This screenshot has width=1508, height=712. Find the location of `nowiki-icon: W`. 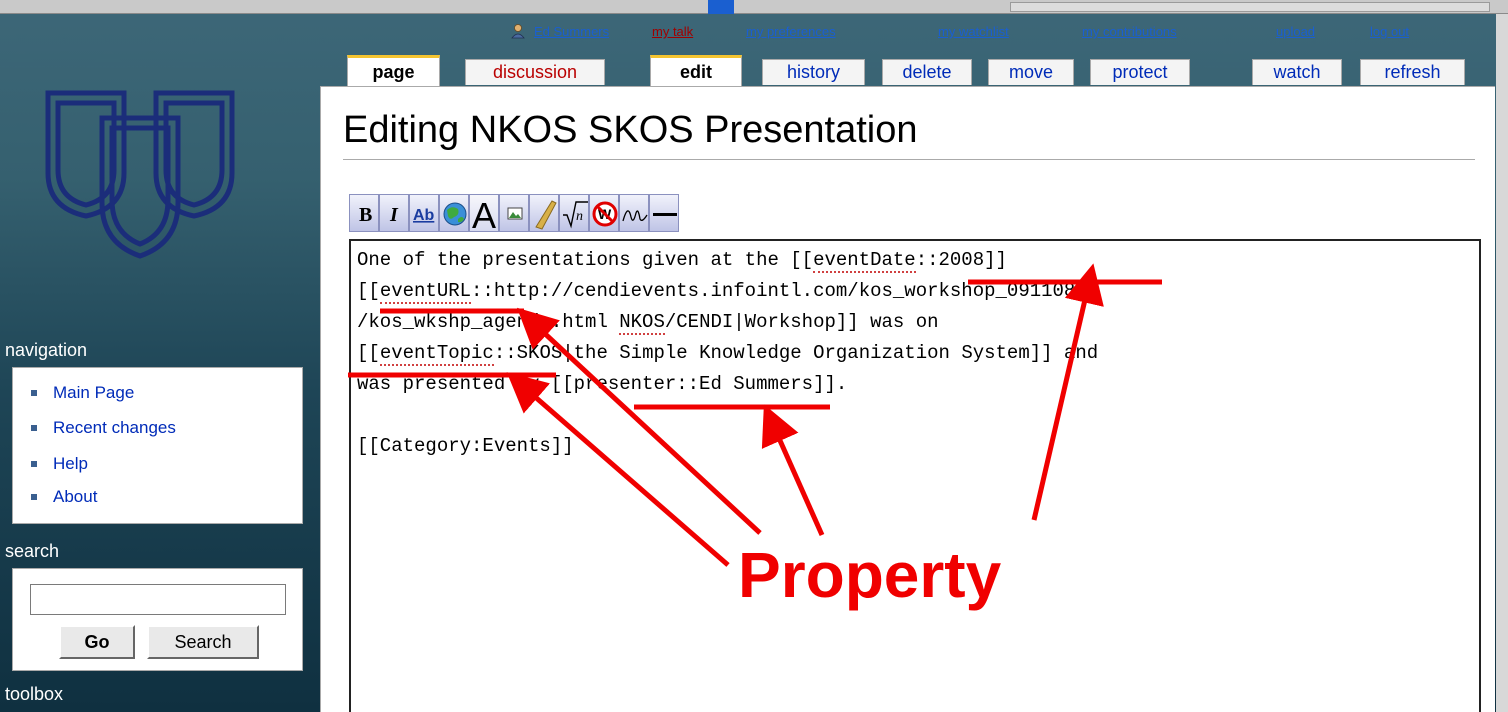

nowiki-icon: W is located at coordinates (604, 213).